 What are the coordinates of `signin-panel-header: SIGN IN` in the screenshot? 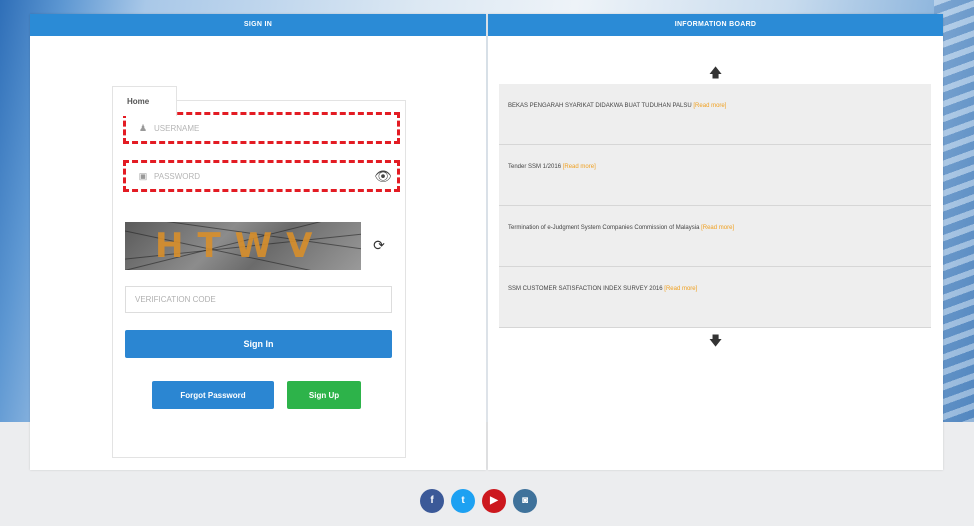 It's located at (258, 25).